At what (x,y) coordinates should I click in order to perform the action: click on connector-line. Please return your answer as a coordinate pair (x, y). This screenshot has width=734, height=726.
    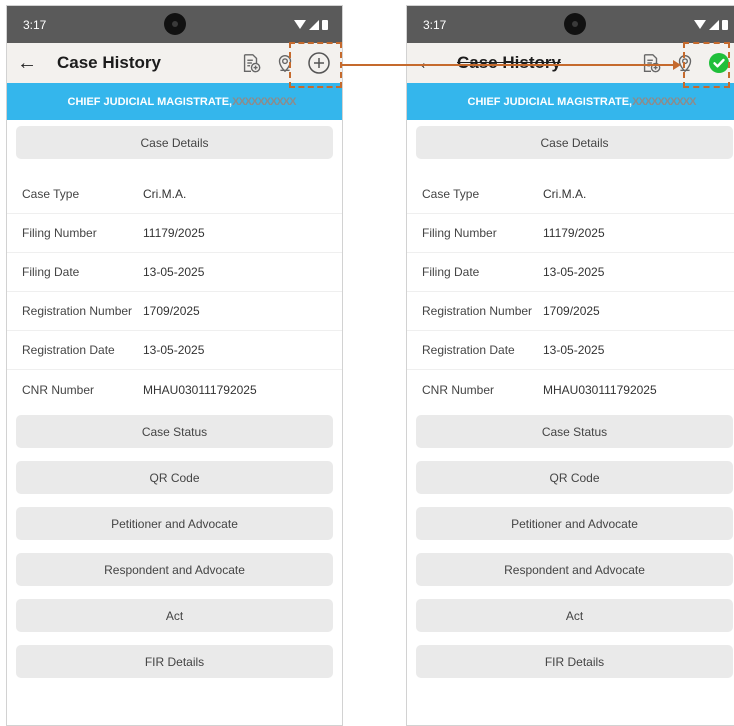
    Looking at the image, I should click on (507, 65).